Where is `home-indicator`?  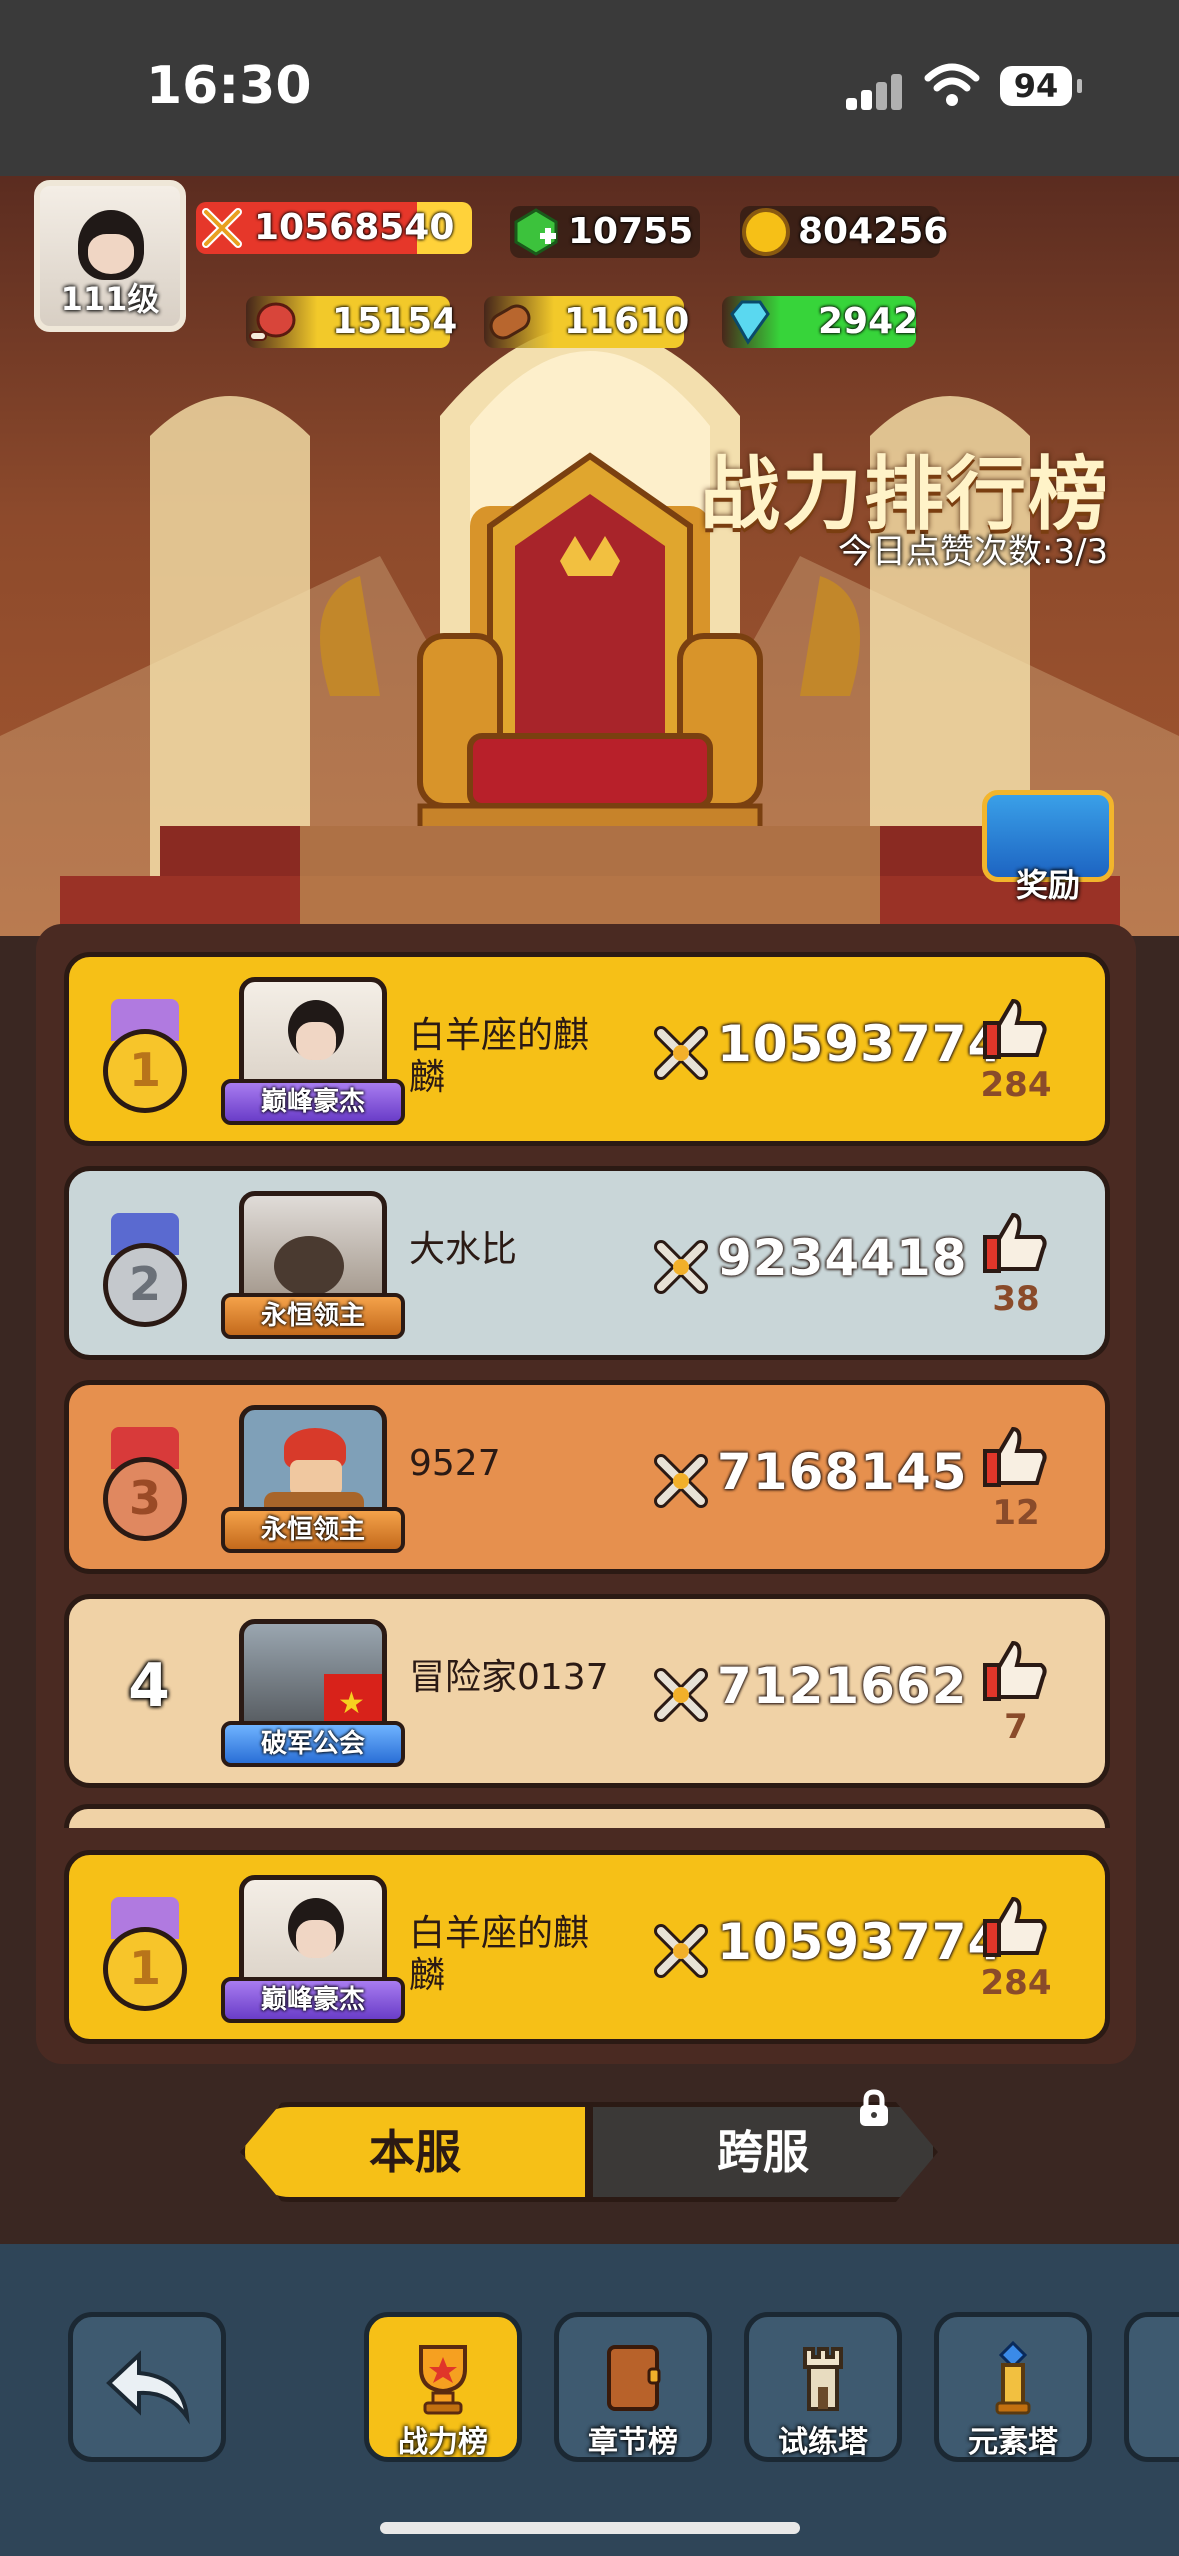 home-indicator is located at coordinates (590, 2528).